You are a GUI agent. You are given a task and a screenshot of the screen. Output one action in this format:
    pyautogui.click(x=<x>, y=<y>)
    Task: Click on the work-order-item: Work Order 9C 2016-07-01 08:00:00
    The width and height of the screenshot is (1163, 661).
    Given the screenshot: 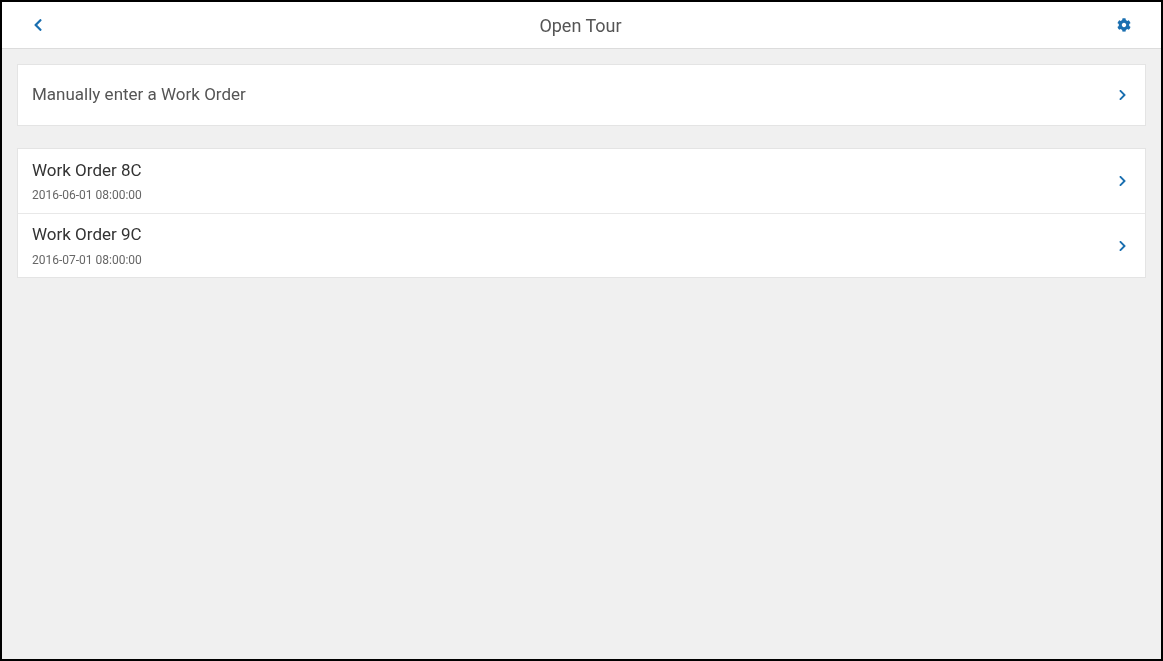 What is the action you would take?
    pyautogui.click(x=581, y=245)
    